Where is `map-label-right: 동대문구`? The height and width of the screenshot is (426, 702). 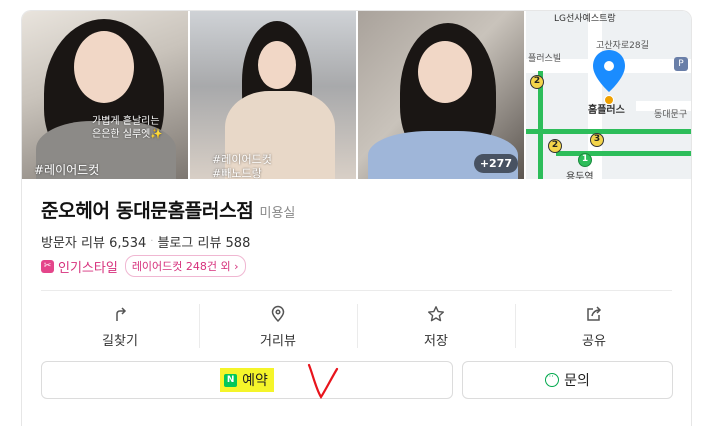 map-label-right: 동대문구 is located at coordinates (671, 115).